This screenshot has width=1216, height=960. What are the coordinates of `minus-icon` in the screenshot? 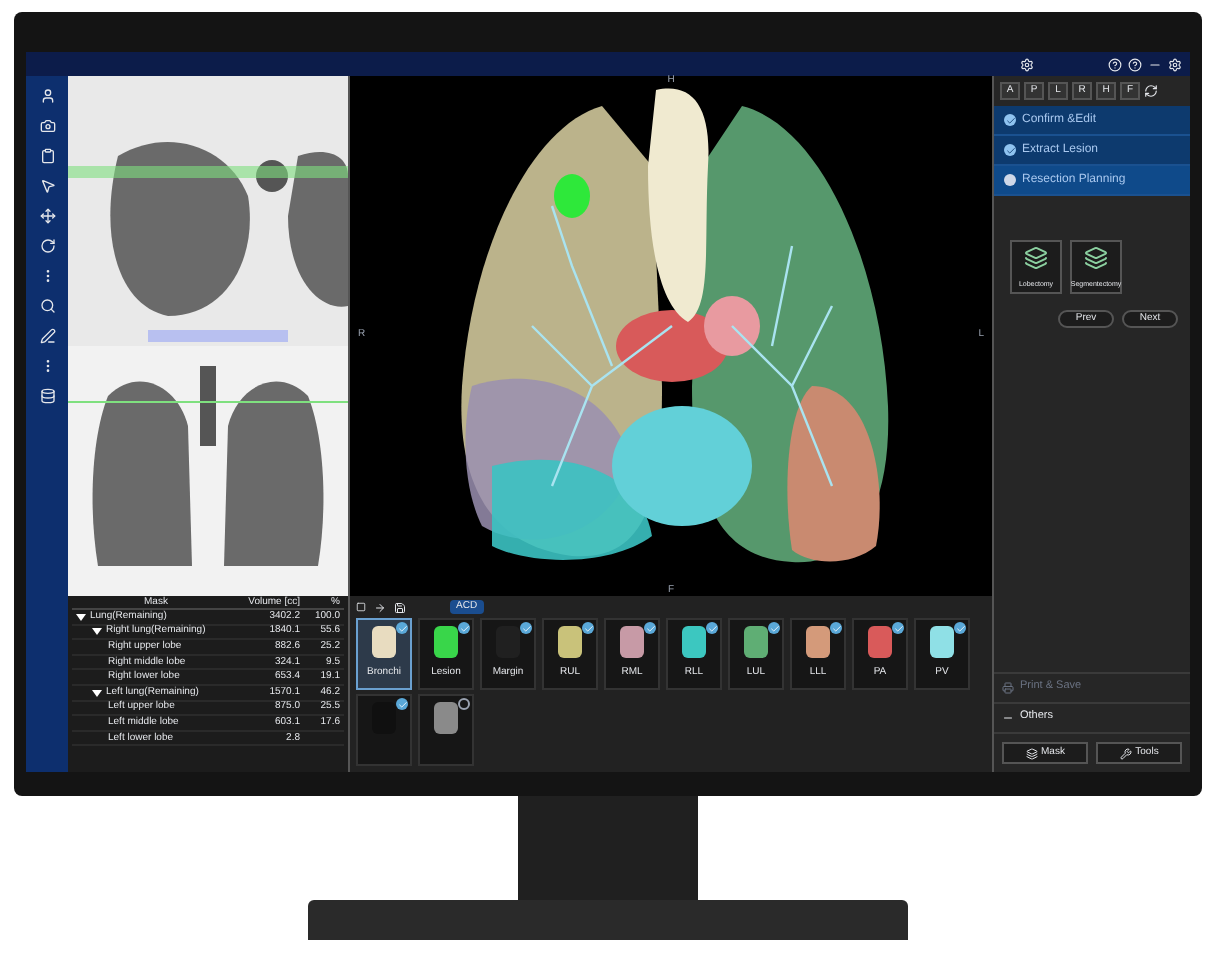 It's located at (1008, 718).